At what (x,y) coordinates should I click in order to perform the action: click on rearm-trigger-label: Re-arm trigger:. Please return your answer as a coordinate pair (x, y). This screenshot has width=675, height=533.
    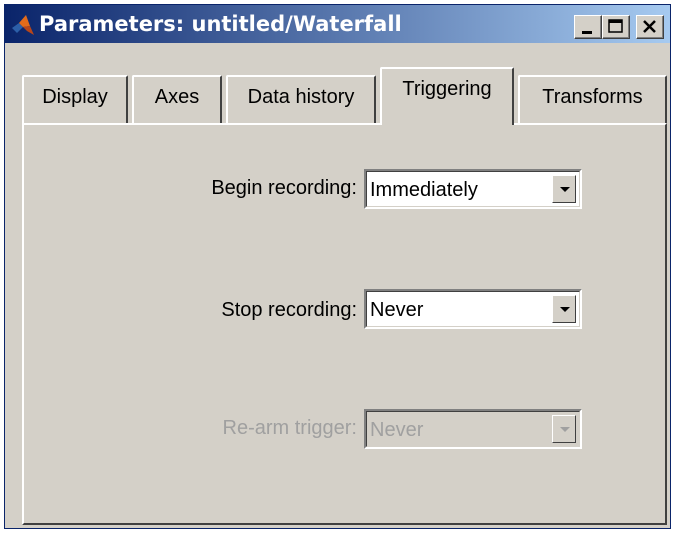
    Looking at the image, I should click on (289, 428).